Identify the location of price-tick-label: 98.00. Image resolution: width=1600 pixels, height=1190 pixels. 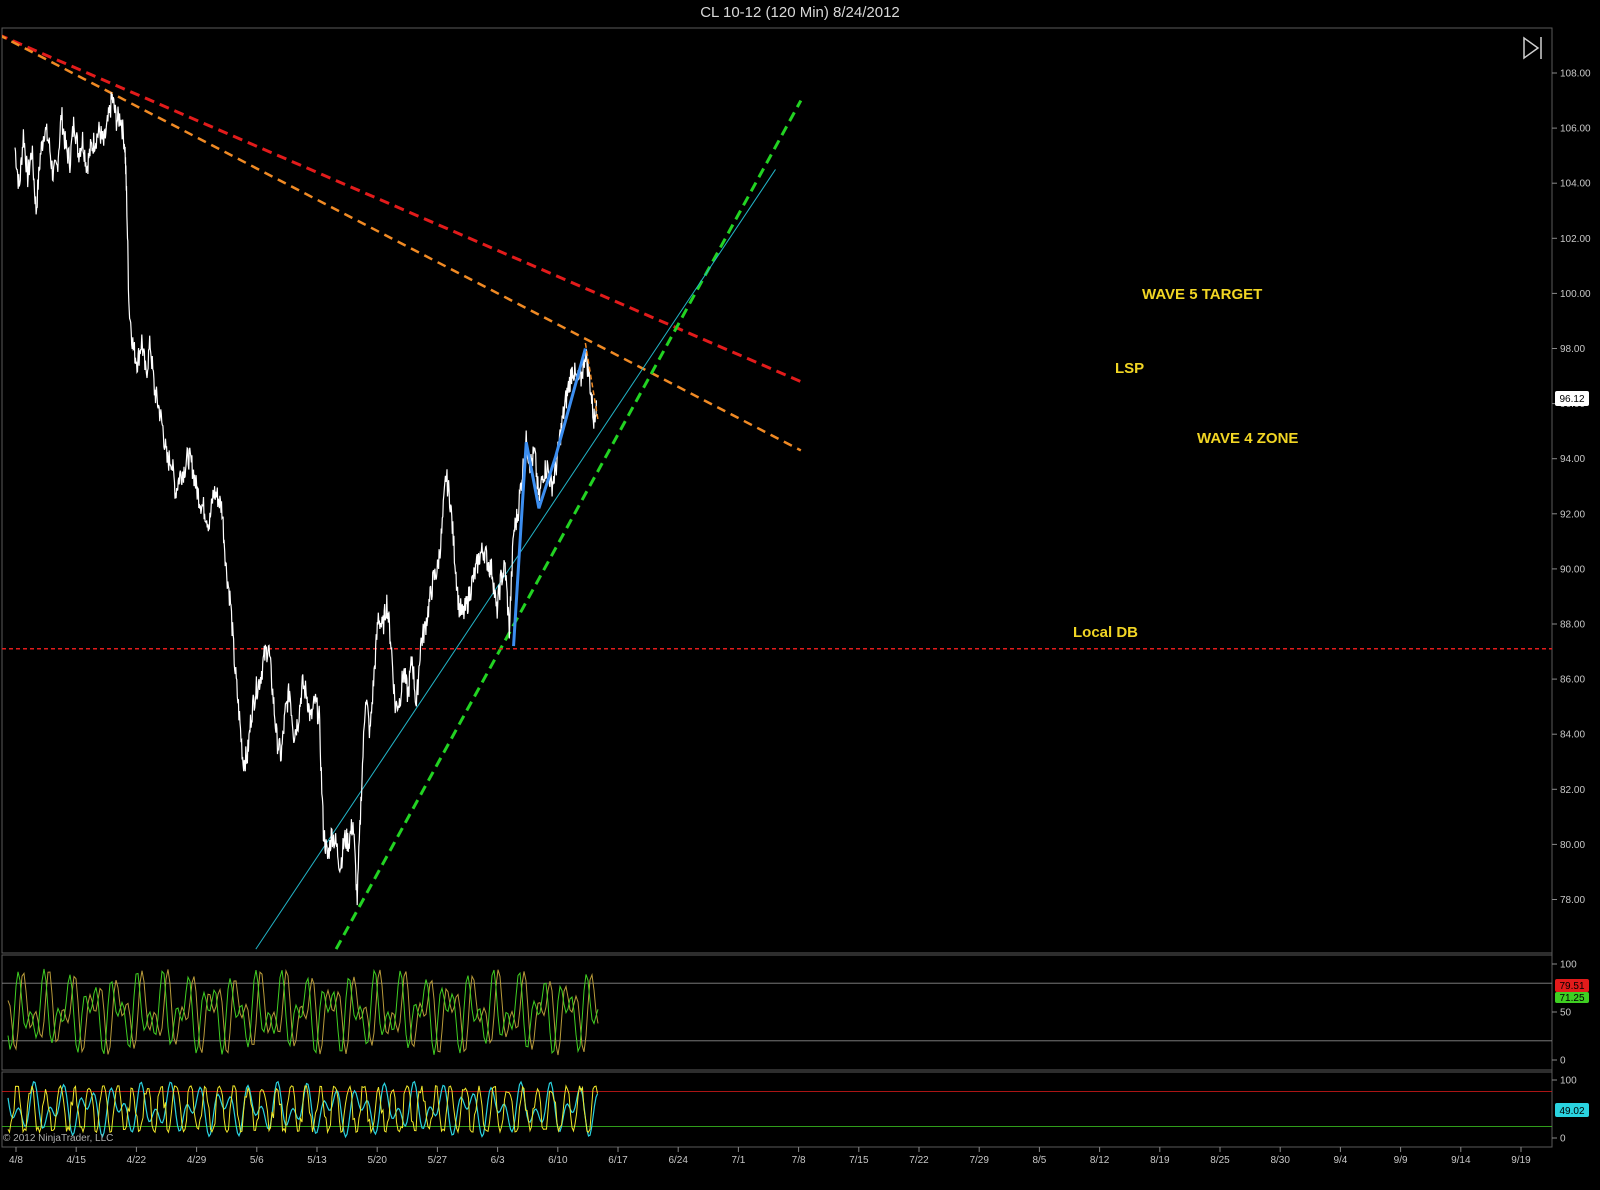
(1572, 349).